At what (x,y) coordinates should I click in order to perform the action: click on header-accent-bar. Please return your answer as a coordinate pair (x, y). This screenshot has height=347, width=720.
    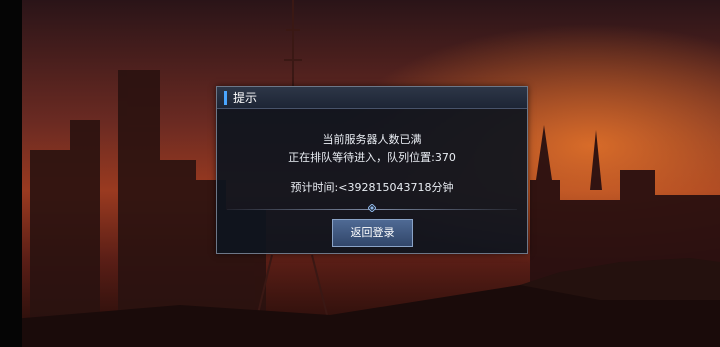
    Looking at the image, I should click on (225, 98).